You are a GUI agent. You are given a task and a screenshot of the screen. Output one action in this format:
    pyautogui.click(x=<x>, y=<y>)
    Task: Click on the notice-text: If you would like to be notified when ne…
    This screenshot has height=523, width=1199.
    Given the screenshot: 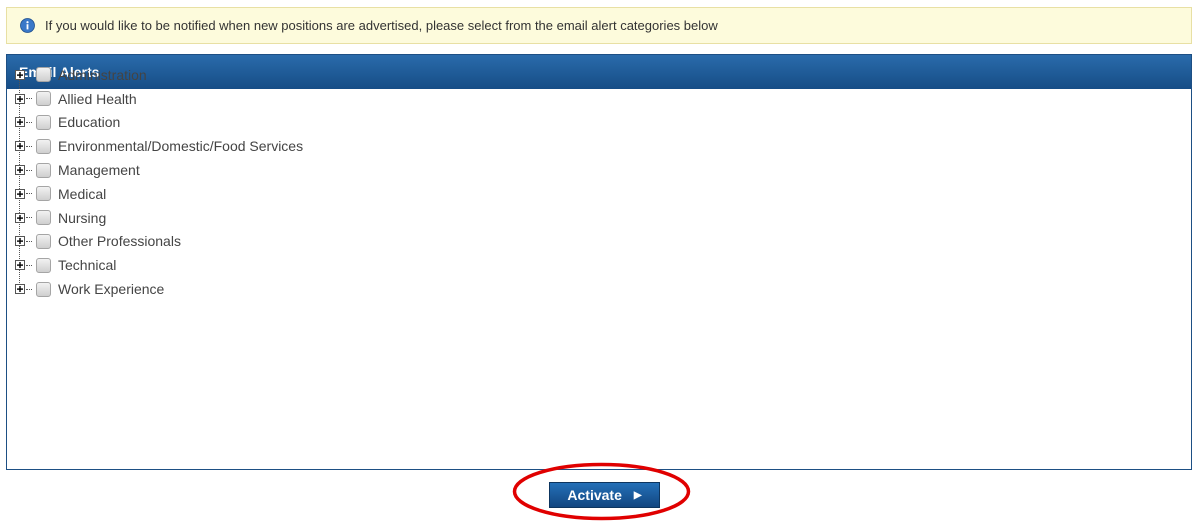 What is the action you would take?
    pyautogui.click(x=381, y=25)
    